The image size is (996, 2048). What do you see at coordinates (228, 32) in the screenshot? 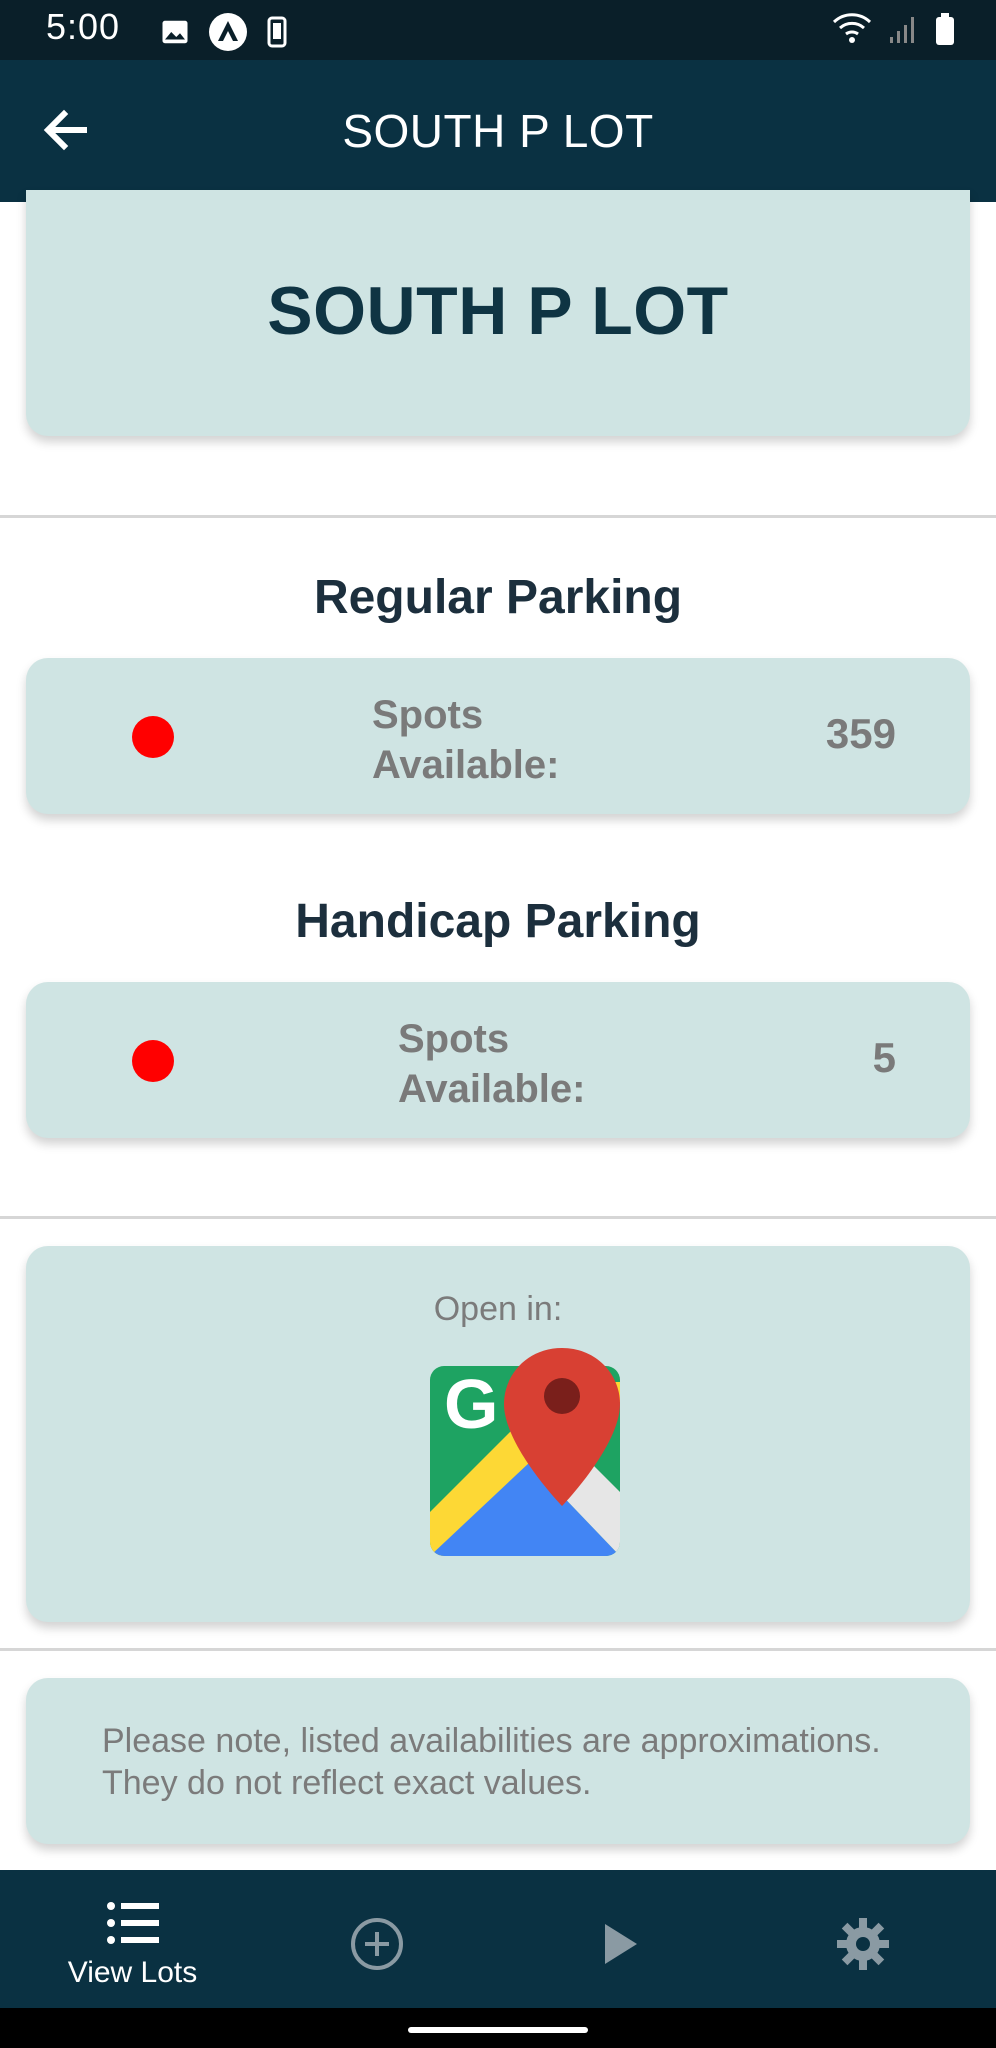
I see `app-logo-icon` at bounding box center [228, 32].